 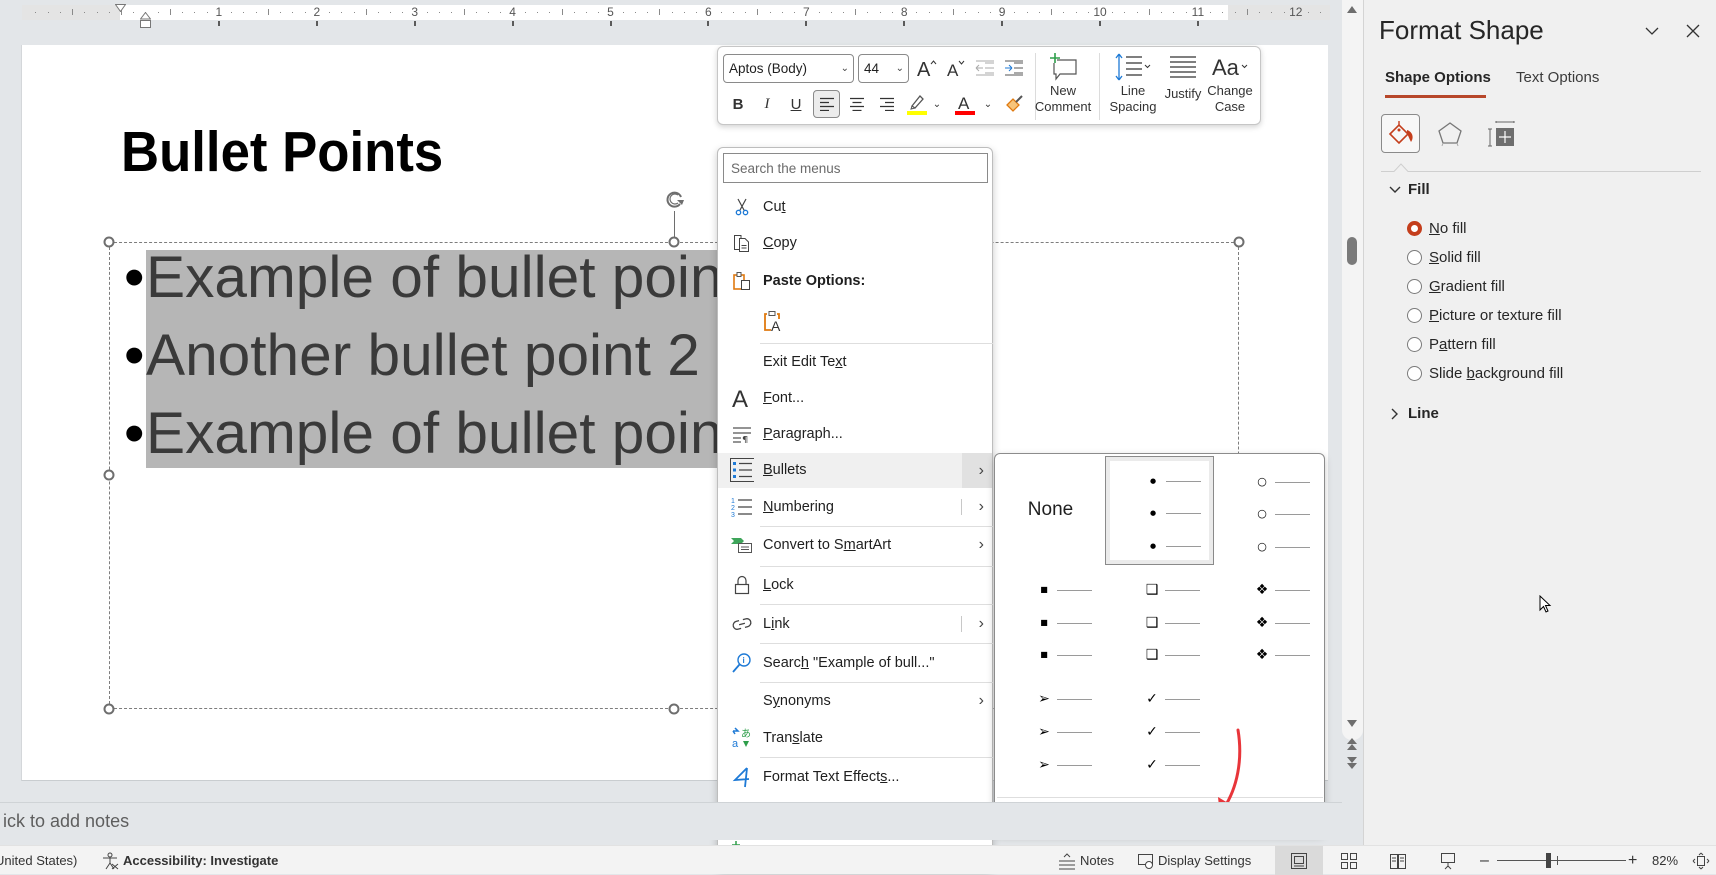 I want to click on decrease-font-size-button: A, so click(x=956, y=68).